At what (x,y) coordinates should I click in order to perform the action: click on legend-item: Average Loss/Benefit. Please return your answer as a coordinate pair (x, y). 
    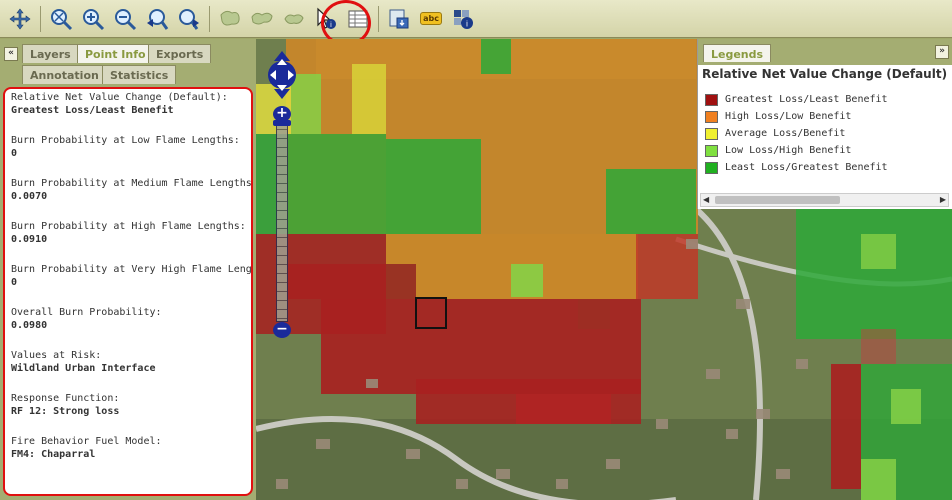
    Looking at the image, I should click on (828, 133).